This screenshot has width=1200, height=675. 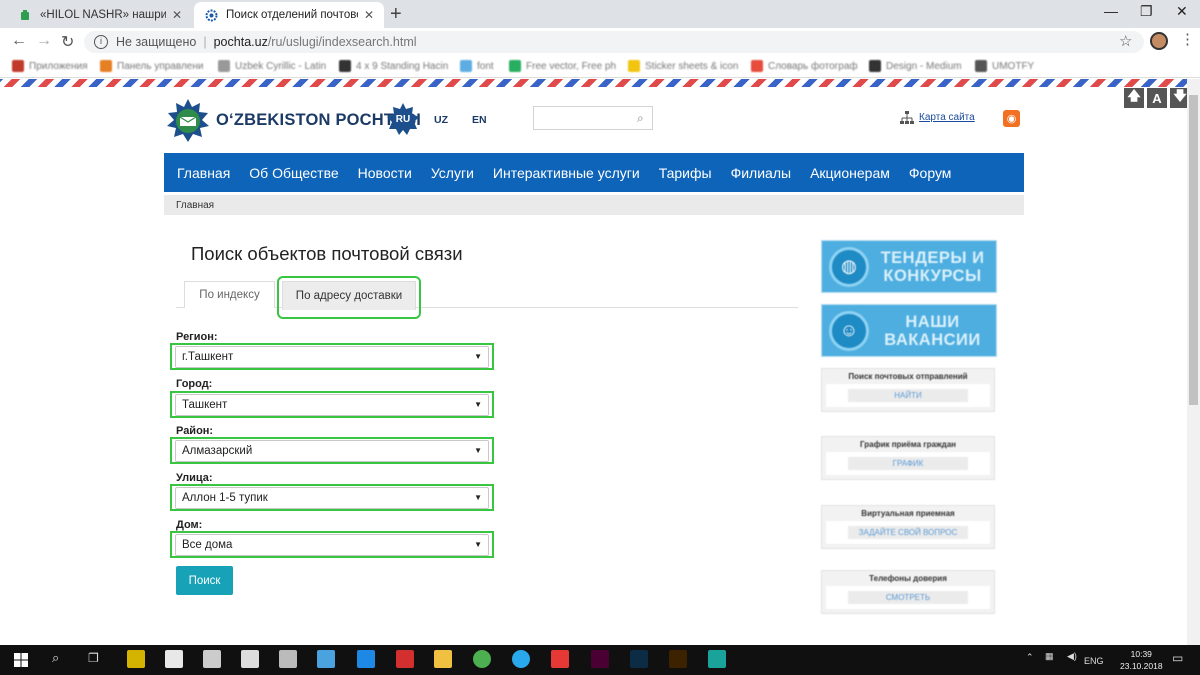 I want to click on banner-text: ТЕНДЕРЫ И КОНКУРСЫ, so click(x=932, y=266).